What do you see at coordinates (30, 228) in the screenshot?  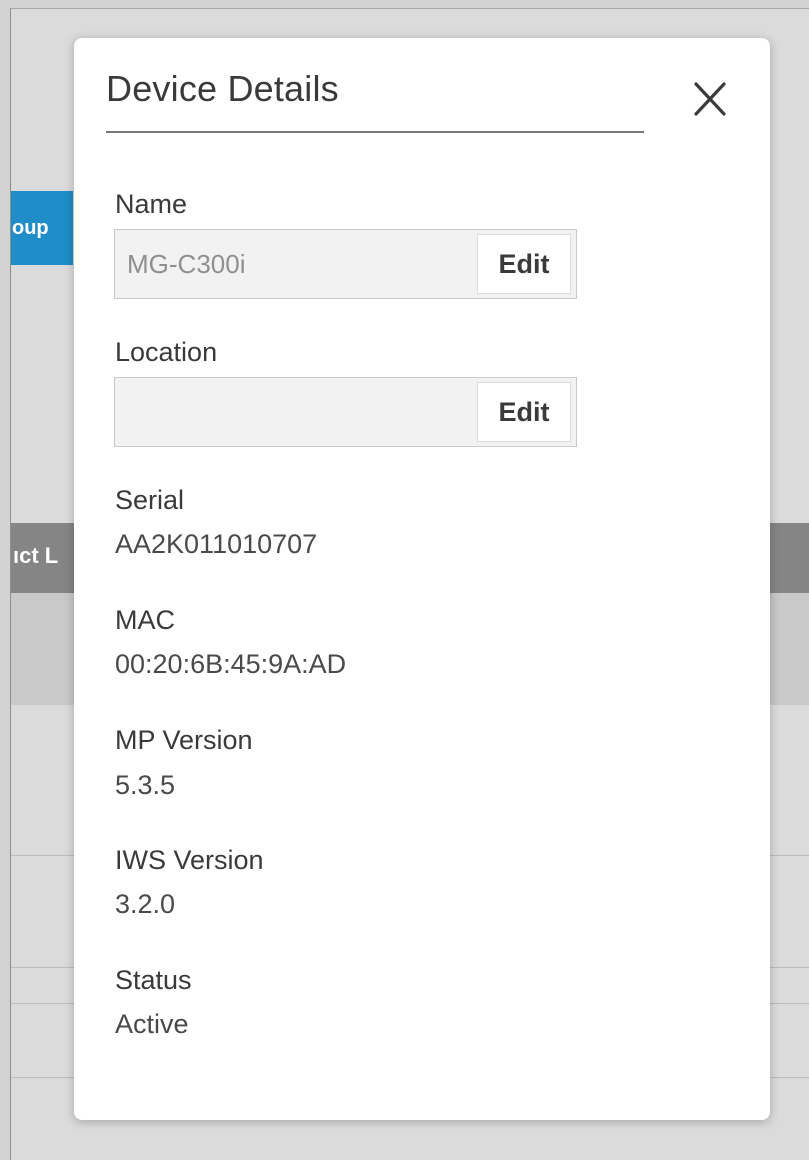 I see `background-group-button-label: oup` at bounding box center [30, 228].